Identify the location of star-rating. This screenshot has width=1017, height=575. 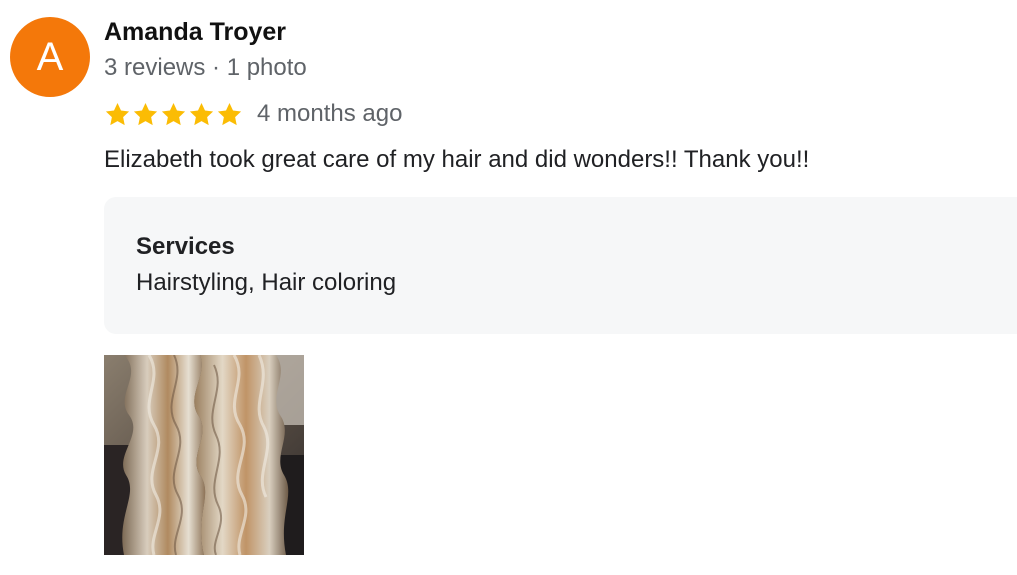
(173, 114).